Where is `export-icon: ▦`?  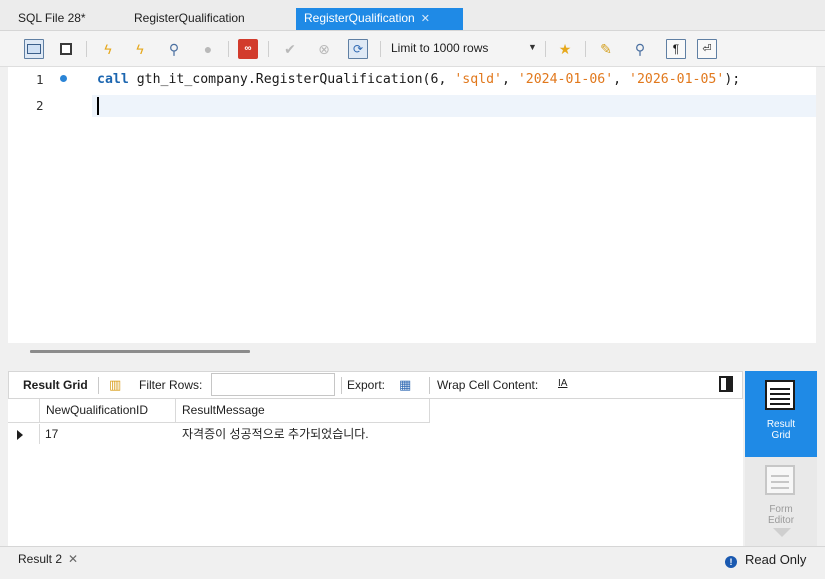
export-icon: ▦ is located at coordinates (405, 385).